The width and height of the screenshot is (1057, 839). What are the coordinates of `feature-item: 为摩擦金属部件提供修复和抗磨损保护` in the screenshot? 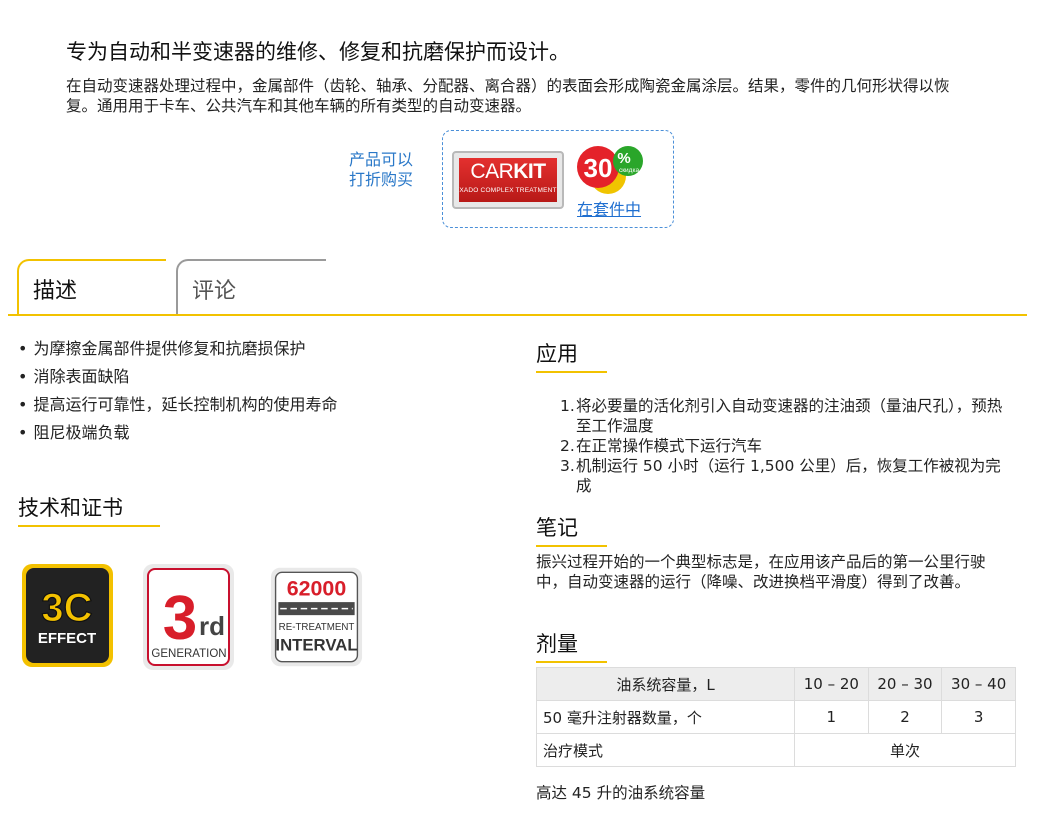 It's located at (268, 349).